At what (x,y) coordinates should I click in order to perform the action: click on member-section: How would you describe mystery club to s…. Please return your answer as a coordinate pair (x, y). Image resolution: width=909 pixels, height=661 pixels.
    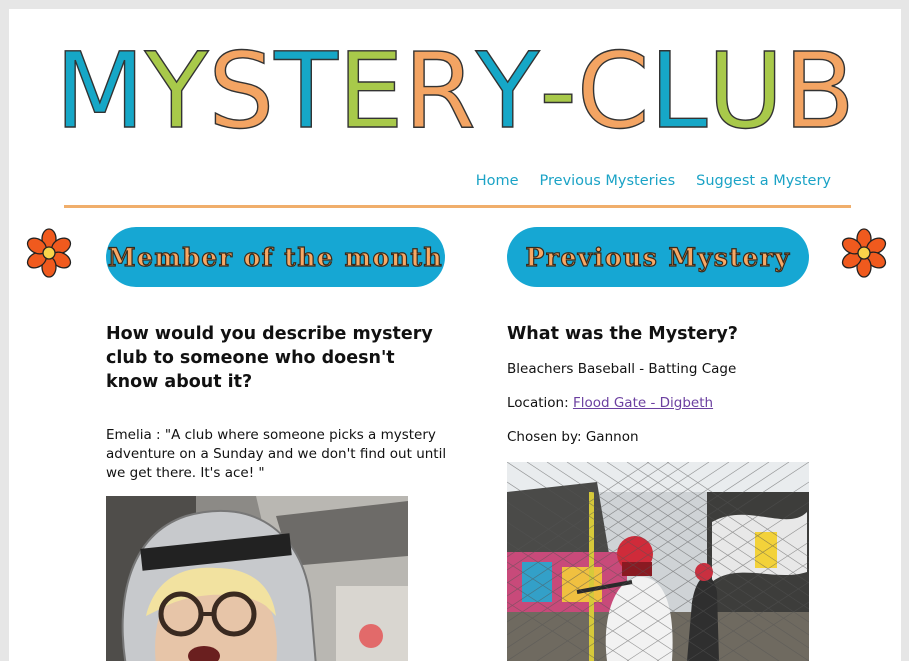
    Looking at the image, I should click on (278, 402).